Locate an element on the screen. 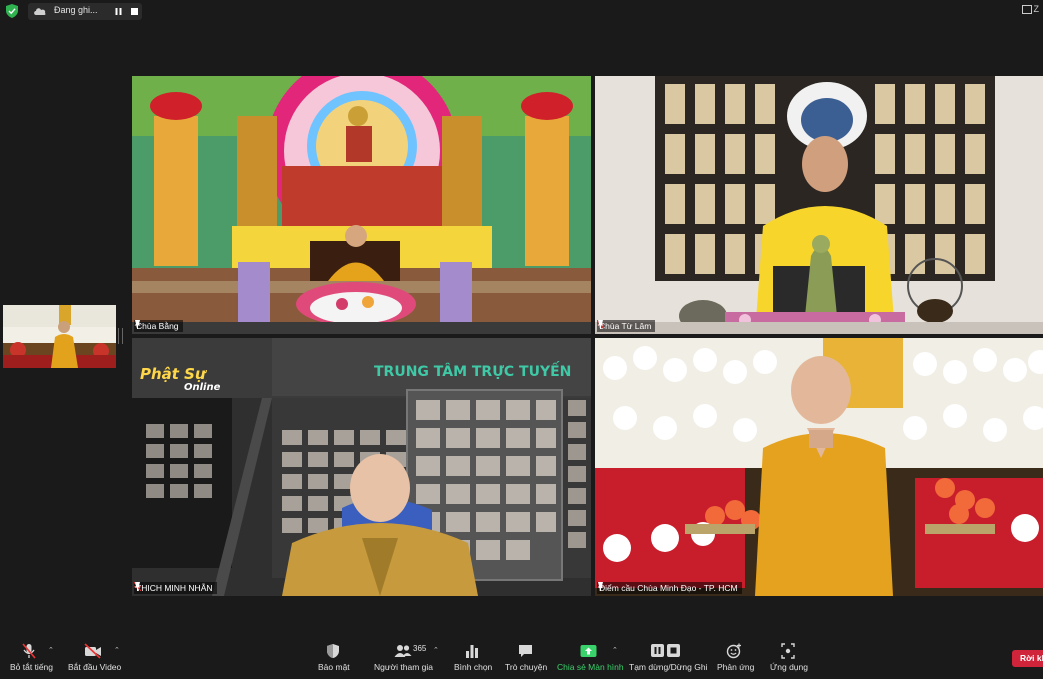 The image size is (1043, 679). audio-options-caret: ⌃ is located at coordinates (51, 650).